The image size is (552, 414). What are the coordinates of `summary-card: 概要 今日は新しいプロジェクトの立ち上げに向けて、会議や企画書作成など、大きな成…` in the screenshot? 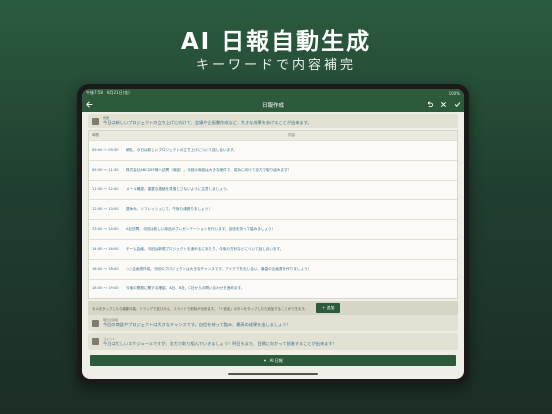 It's located at (273, 121).